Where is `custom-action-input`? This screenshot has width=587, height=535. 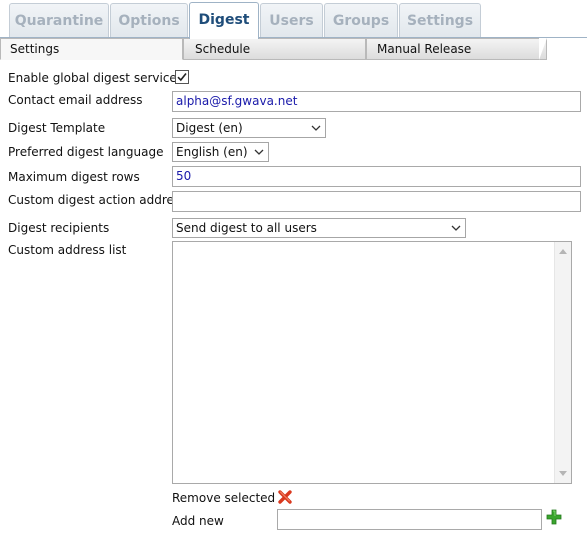
custom-action-input is located at coordinates (376, 201).